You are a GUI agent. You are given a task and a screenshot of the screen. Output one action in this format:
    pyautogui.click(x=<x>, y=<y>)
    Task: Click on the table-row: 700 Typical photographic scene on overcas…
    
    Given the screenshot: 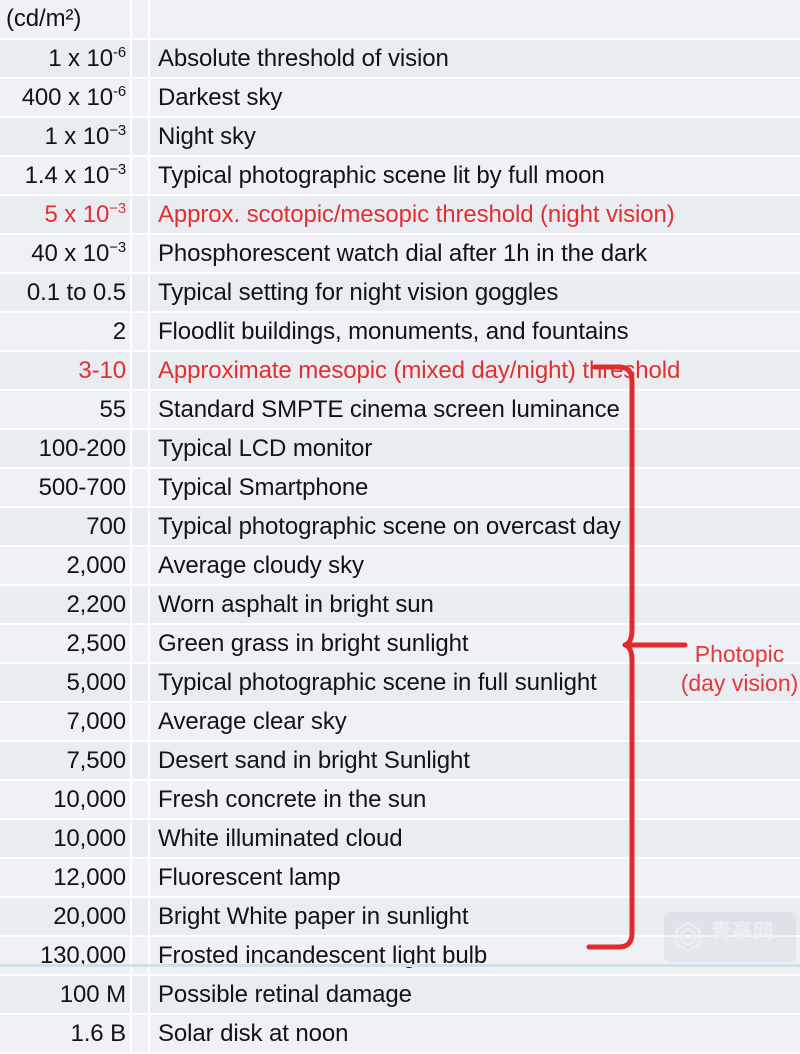 What is the action you would take?
    pyautogui.click(x=400, y=527)
    